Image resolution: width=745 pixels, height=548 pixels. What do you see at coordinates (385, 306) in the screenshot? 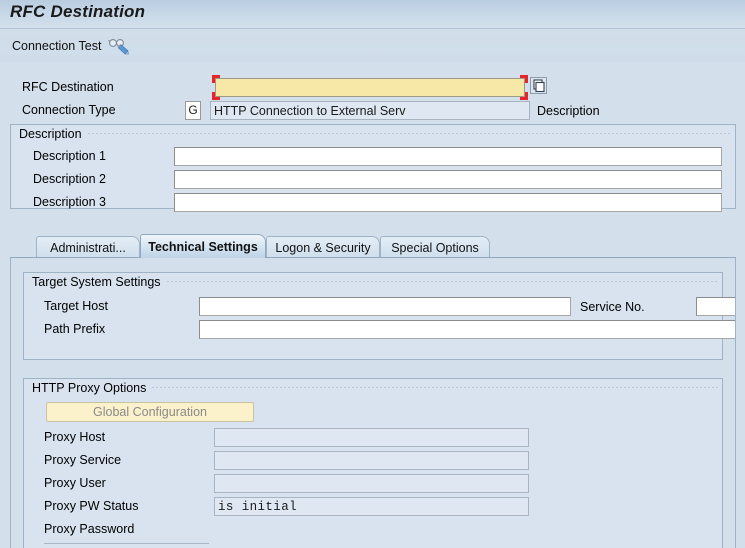
I see `target-host-input` at bounding box center [385, 306].